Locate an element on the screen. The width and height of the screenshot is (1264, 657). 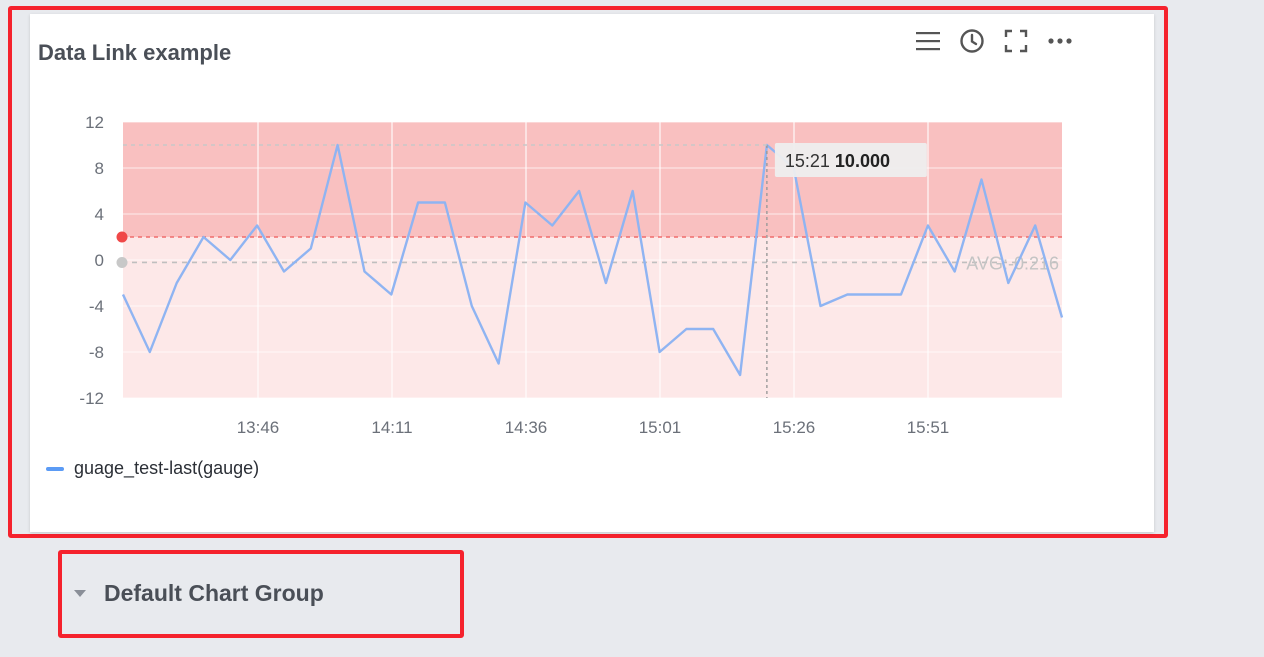
legend-item: guage_test-last(gauge) is located at coordinates (152, 468).